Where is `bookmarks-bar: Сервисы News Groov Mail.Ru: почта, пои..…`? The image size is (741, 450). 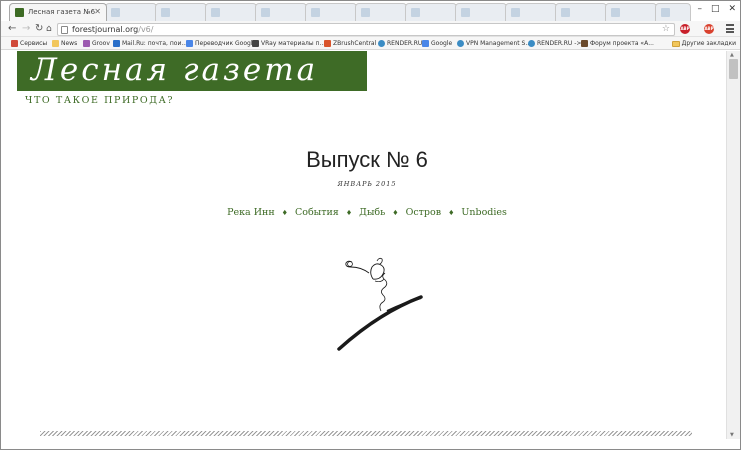 bookmarks-bar: Сервисы News Groov Mail.Ru: почта, пои..… is located at coordinates (370, 43).